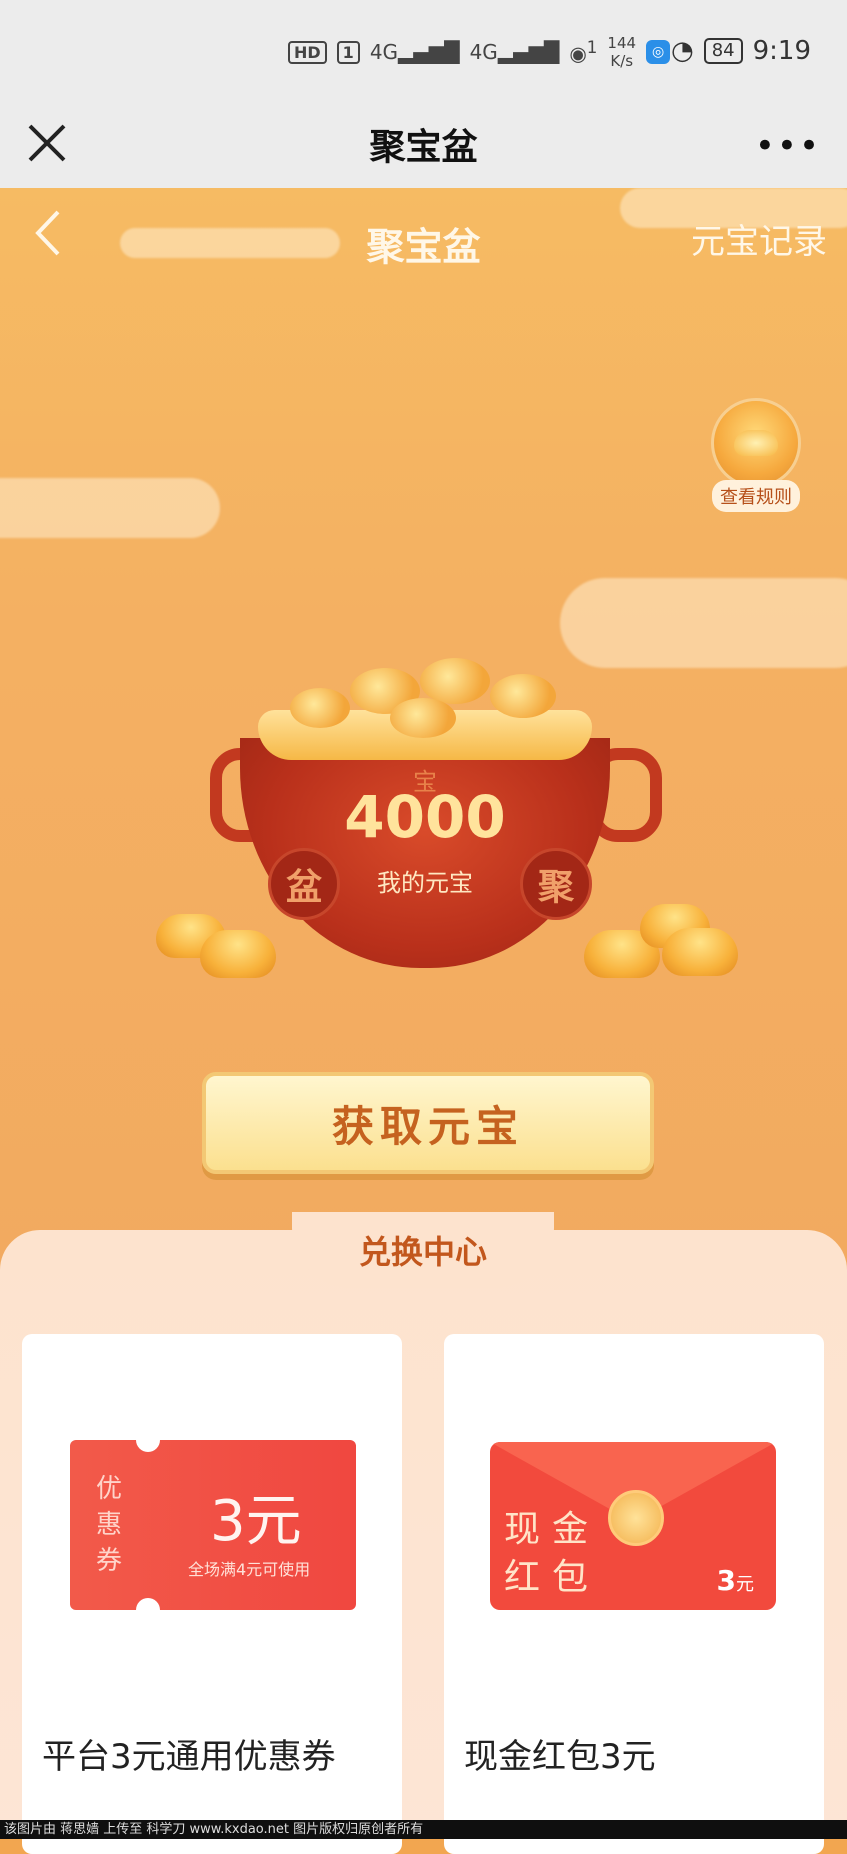  Describe the element at coordinates (622, 52) in the screenshot. I see `network-speed: 144 K/s` at that location.